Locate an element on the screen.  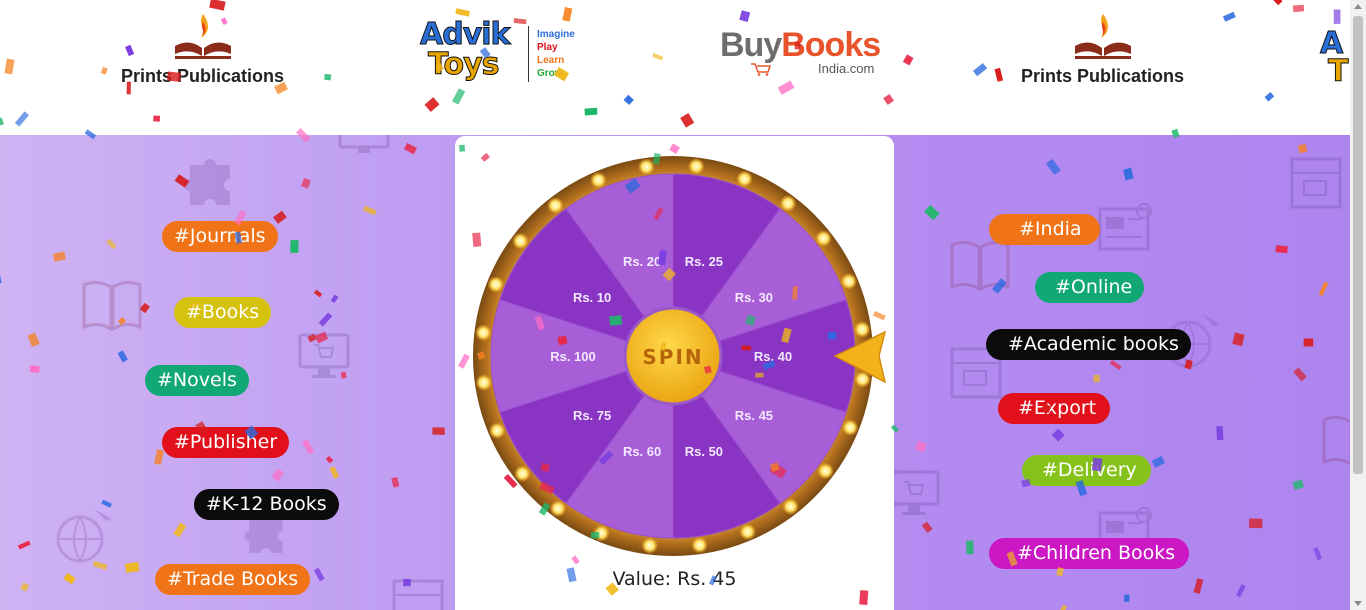
globe-plane-icon is located at coordinates (84, 536).